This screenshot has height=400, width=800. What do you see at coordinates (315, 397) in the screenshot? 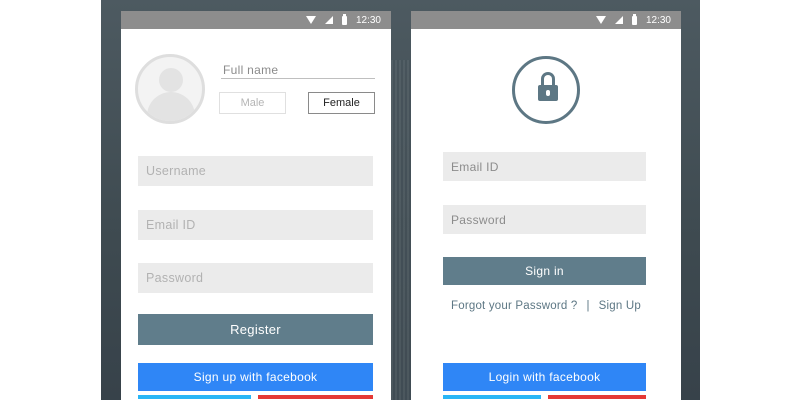
I see `google-signup-button` at bounding box center [315, 397].